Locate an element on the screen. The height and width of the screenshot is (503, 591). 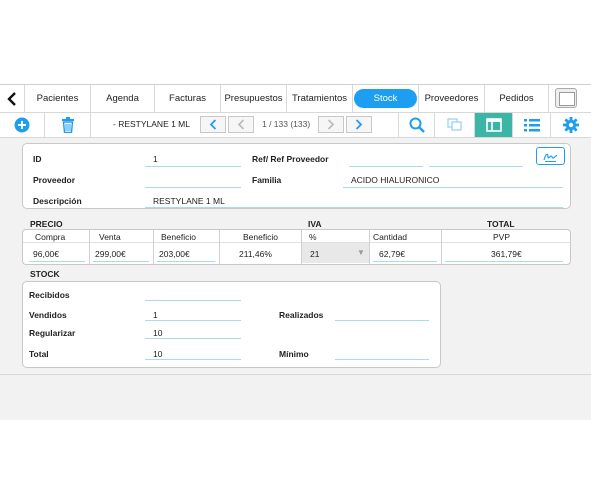
tab-stock: Stock is located at coordinates (385, 98).